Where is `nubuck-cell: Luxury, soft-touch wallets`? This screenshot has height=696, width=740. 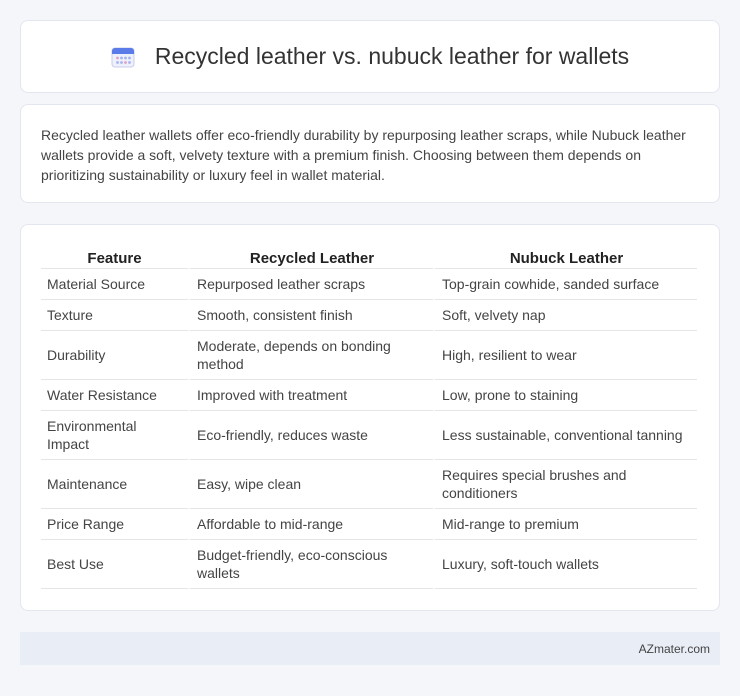
nubuck-cell: Luxury, soft-touch wallets is located at coordinates (565, 564).